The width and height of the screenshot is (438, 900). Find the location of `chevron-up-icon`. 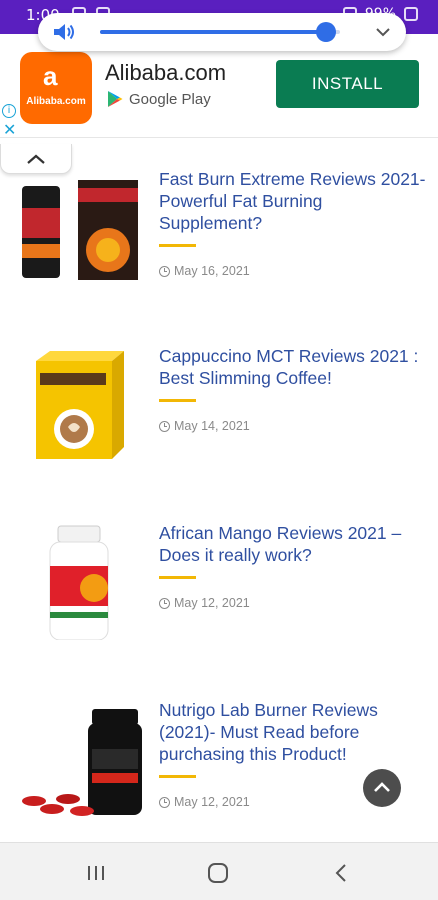

chevron-up-icon is located at coordinates (382, 787).